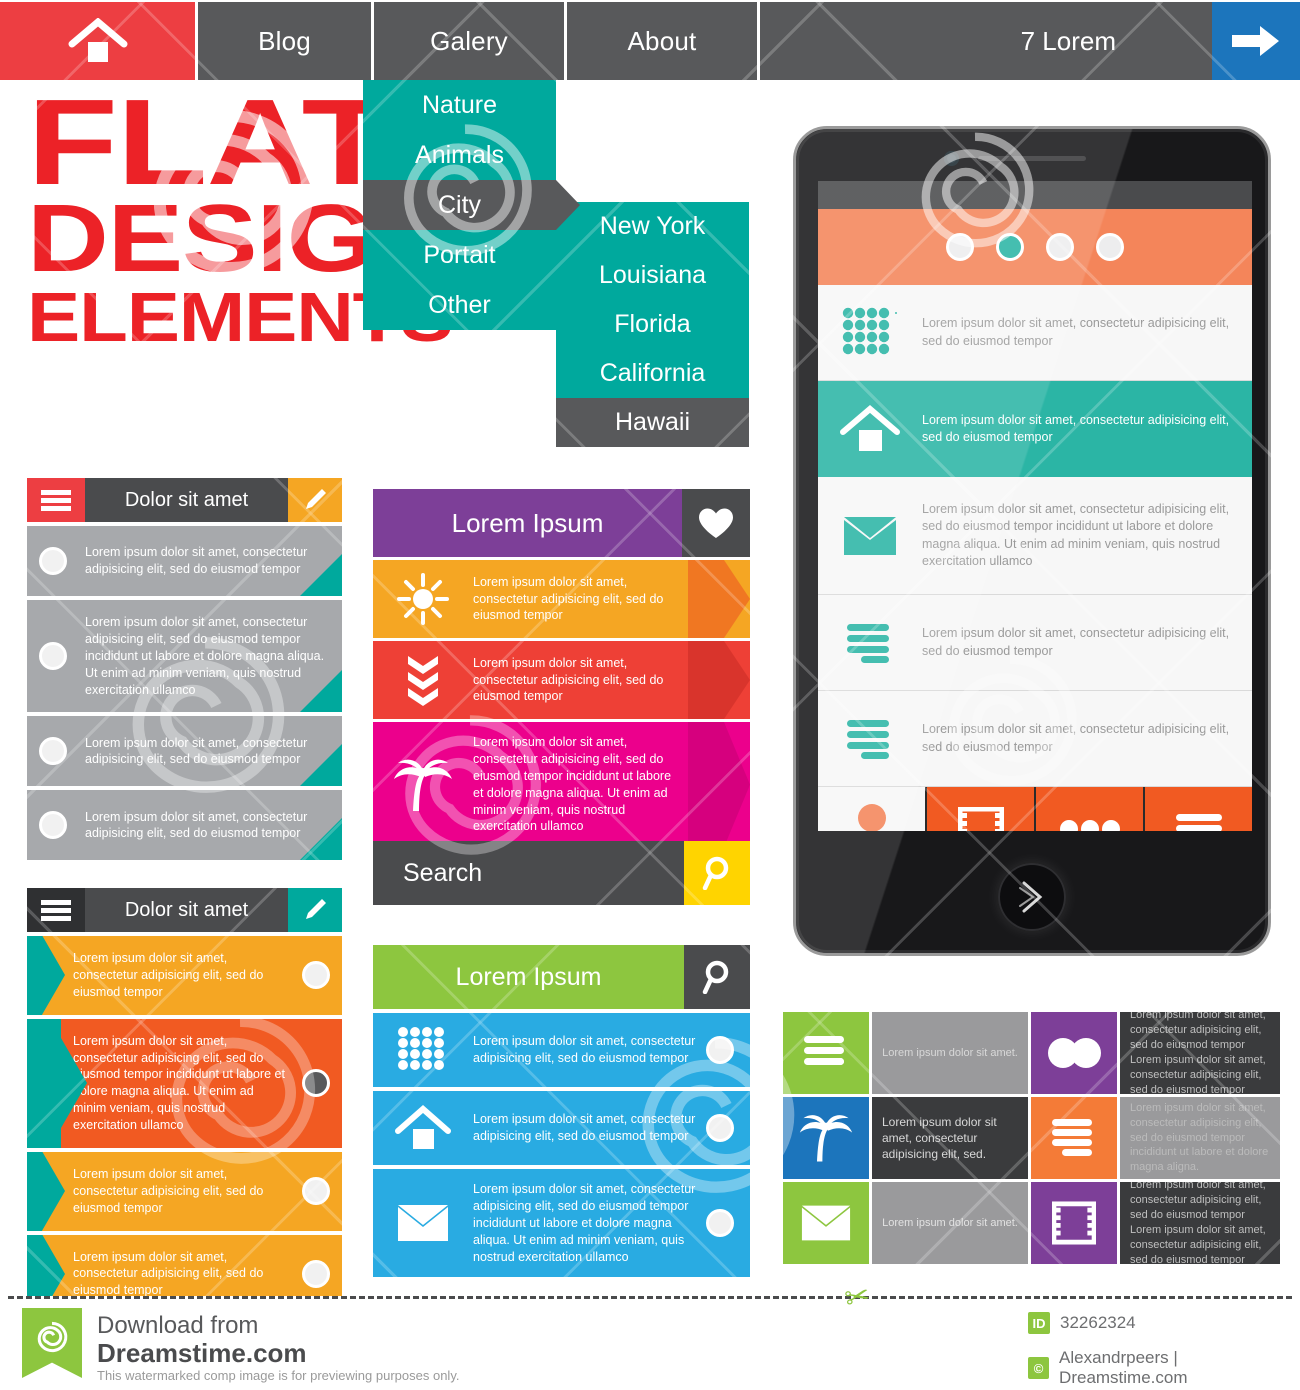 This screenshot has width=1300, height=1390. What do you see at coordinates (1032, 897) in the screenshot?
I see `phone-home-button` at bounding box center [1032, 897].